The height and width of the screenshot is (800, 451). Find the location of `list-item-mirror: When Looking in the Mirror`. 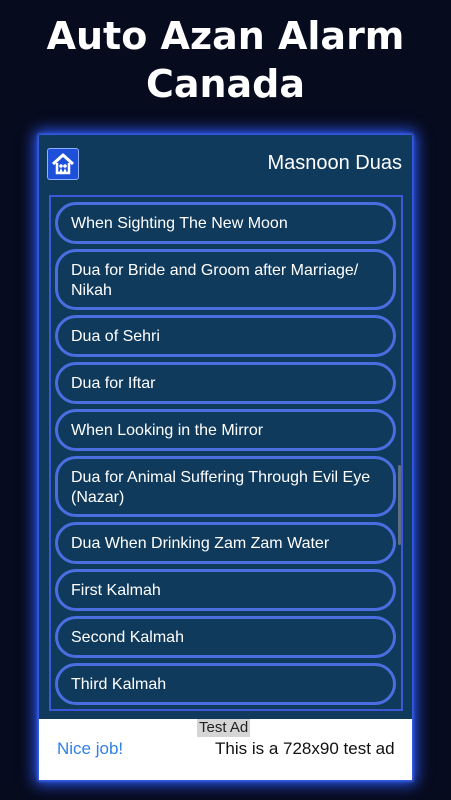

list-item-mirror: When Looking in the Mirror is located at coordinates (225, 430).